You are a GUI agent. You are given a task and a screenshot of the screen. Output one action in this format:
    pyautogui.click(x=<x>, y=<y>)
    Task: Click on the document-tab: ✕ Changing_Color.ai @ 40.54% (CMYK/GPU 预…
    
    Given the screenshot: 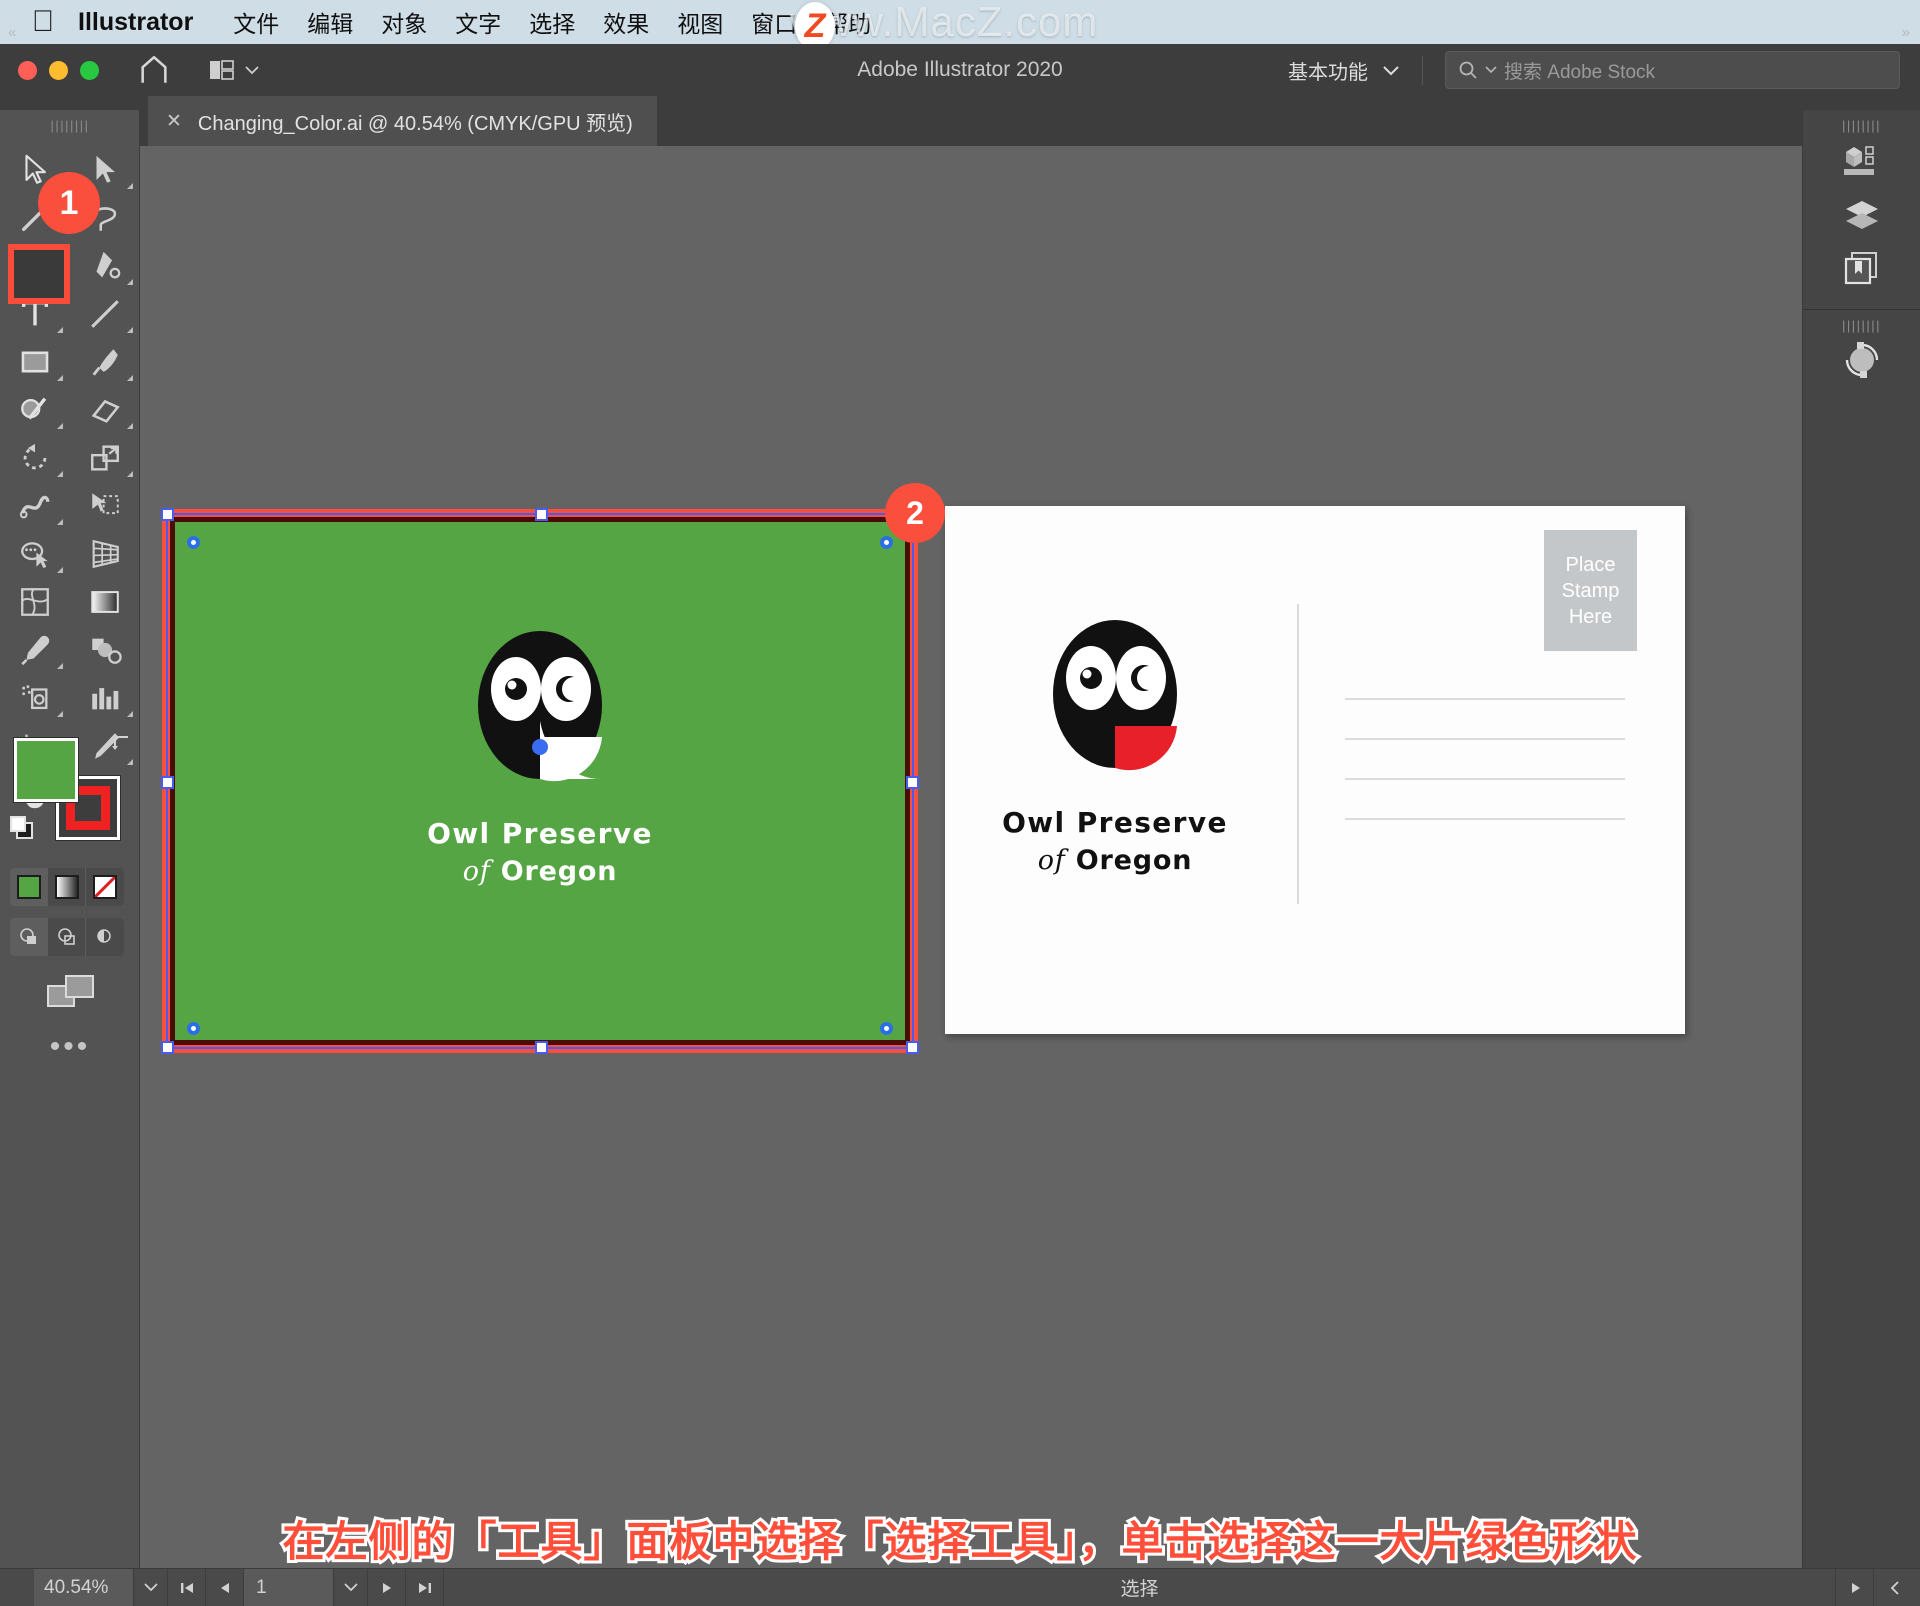 What is the action you would take?
    pyautogui.click(x=402, y=121)
    